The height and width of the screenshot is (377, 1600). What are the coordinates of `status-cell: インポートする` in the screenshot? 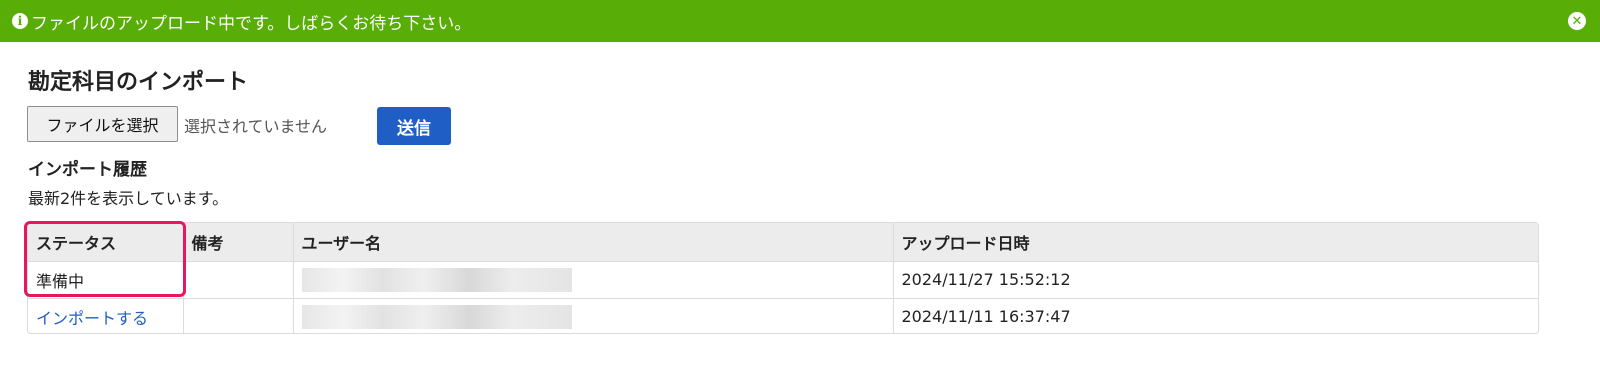 It's located at (106, 315).